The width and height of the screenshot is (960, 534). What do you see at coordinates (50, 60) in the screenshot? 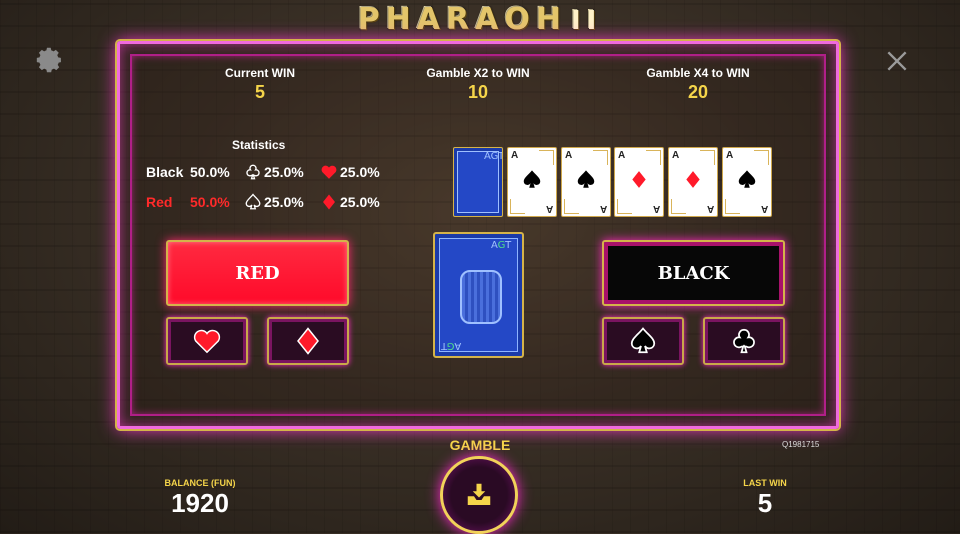
I see `gear-icon` at bounding box center [50, 60].